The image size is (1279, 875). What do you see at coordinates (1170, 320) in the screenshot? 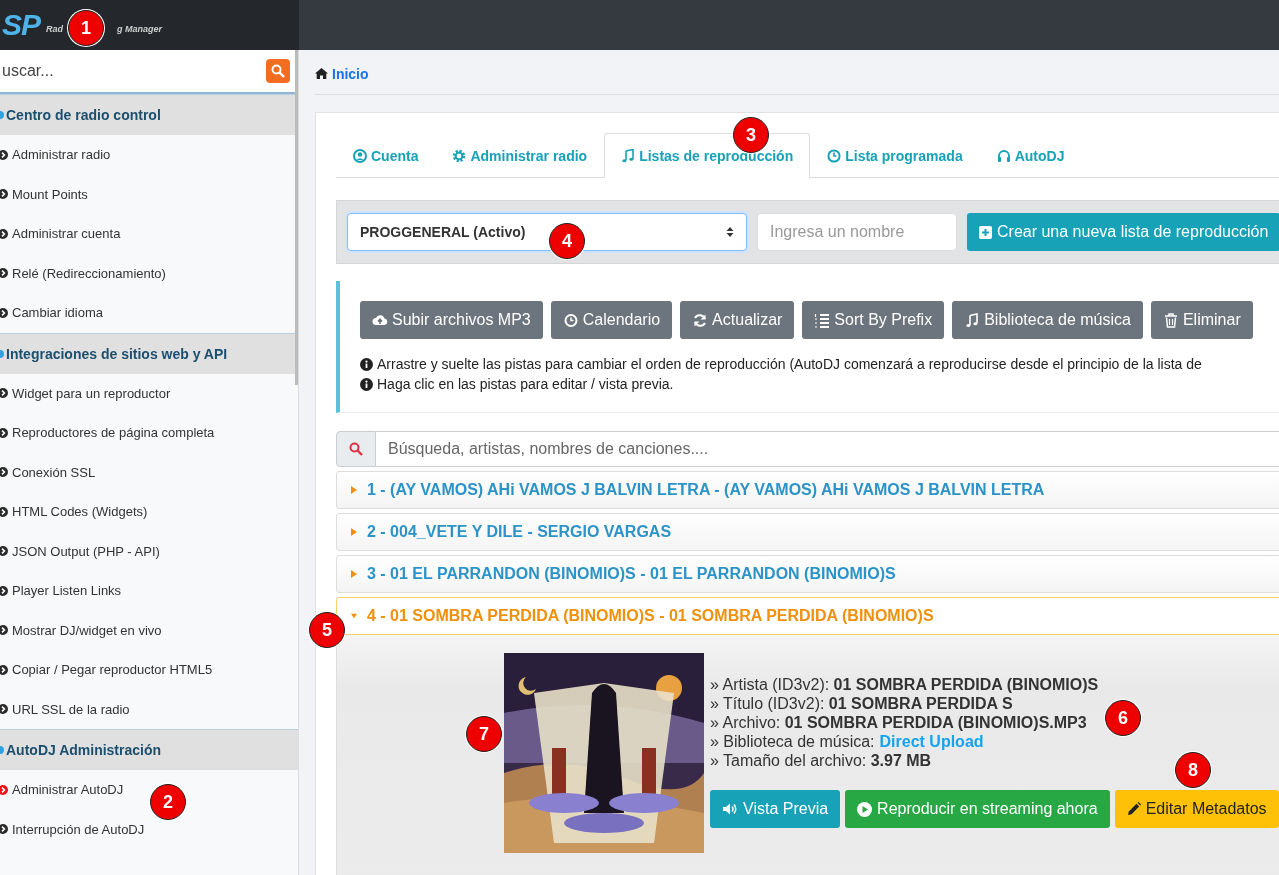
I see `trash-icon` at bounding box center [1170, 320].